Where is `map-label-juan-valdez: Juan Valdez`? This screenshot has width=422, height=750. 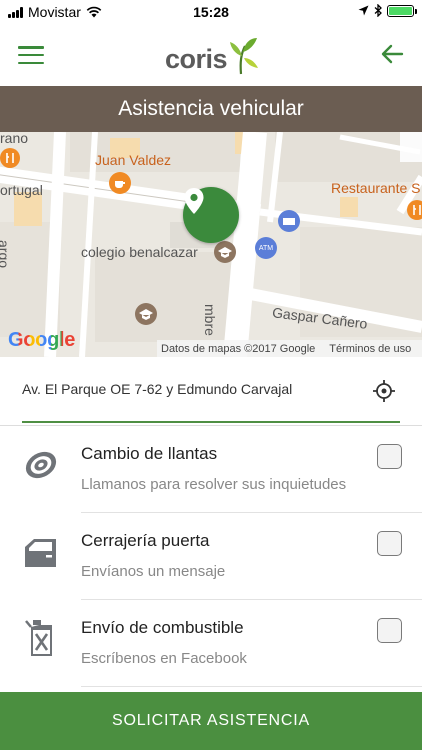
map-label-juan-valdez: Juan Valdez is located at coordinates (133, 160).